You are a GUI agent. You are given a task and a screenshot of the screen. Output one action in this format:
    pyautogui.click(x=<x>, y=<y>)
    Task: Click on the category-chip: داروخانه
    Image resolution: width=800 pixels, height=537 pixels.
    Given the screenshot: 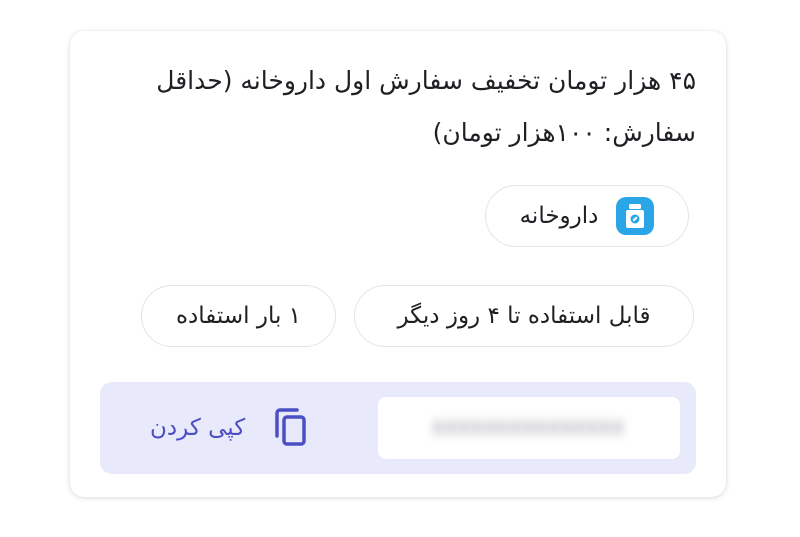 What is the action you would take?
    pyautogui.click(x=587, y=216)
    